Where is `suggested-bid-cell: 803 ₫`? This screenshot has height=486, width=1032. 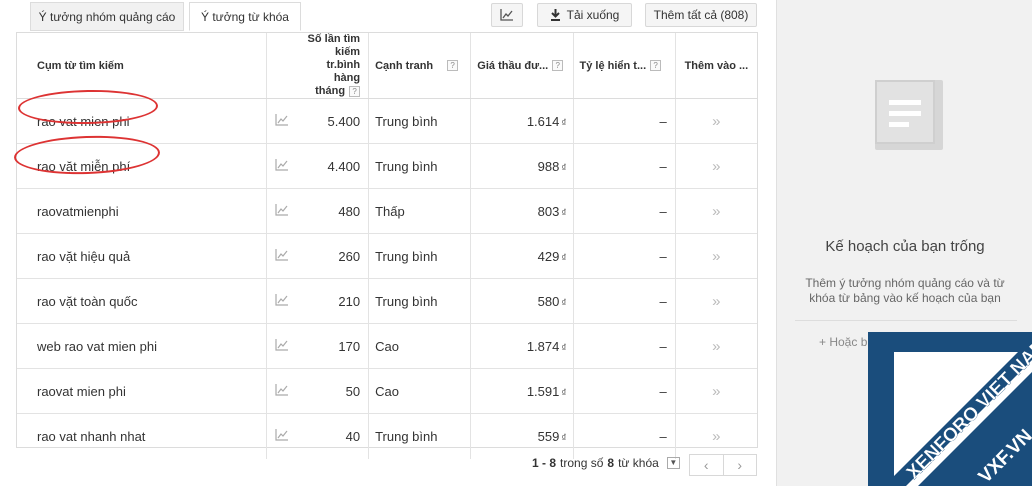
suggested-bid-cell: 803 ₫ is located at coordinates (522, 211).